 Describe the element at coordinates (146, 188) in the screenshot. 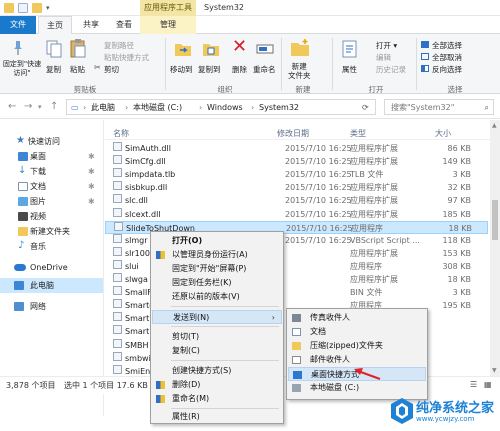

I see `file-name: sisbkup.dll` at that location.